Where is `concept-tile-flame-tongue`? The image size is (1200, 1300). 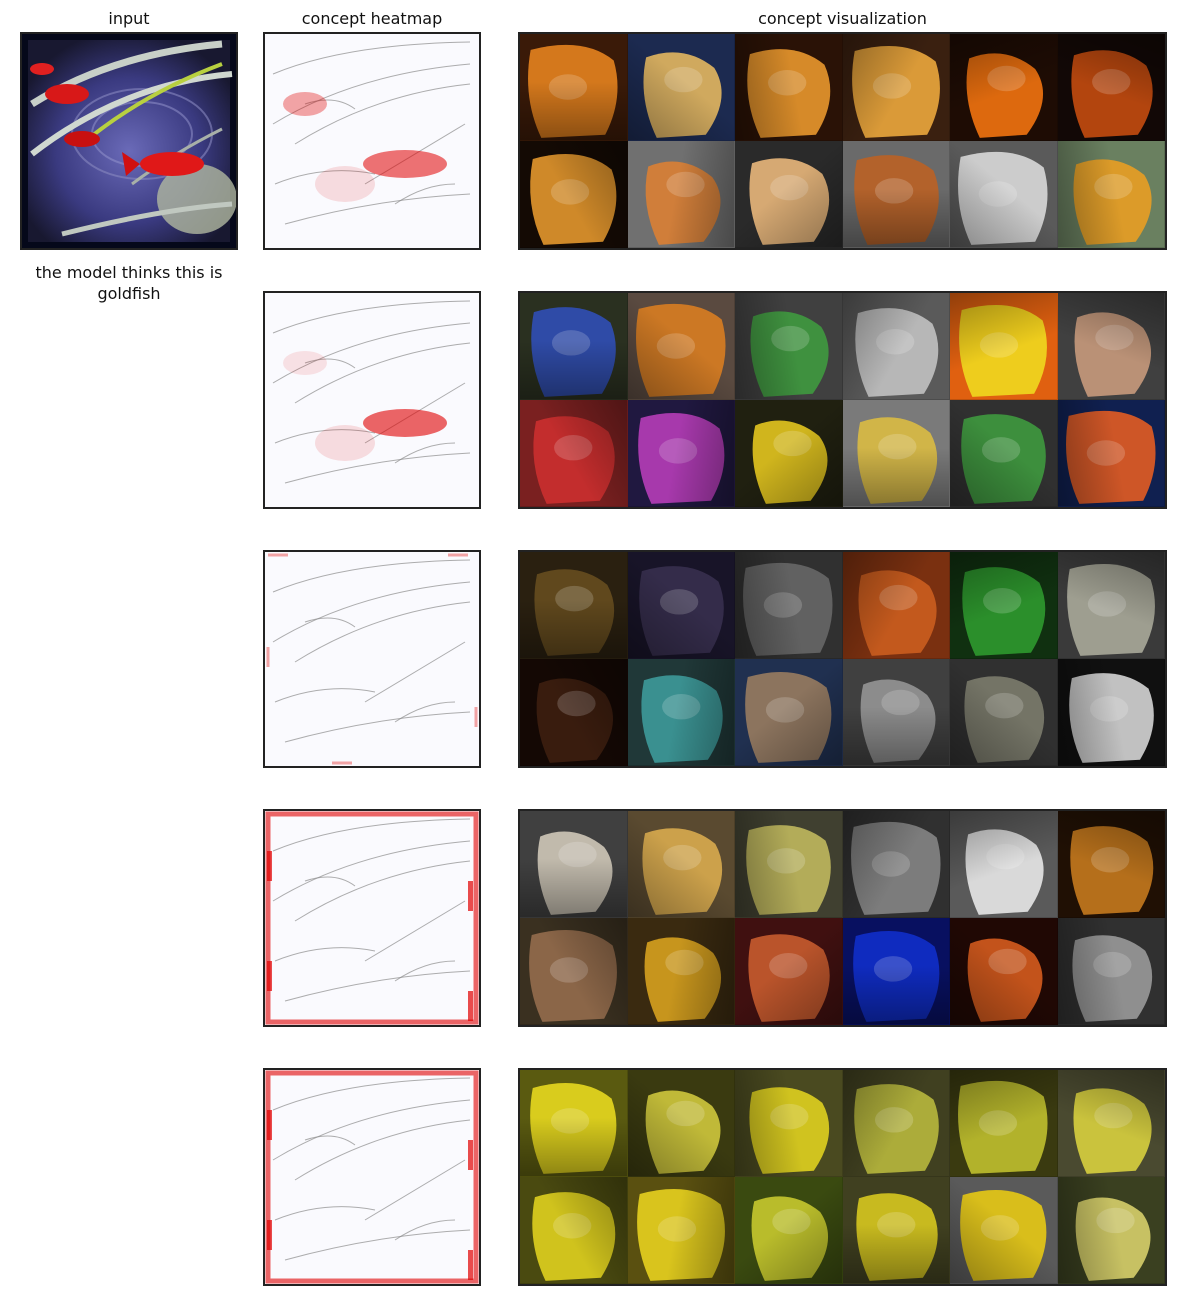
concept-tile-flame-tongue is located at coordinates (574, 194).